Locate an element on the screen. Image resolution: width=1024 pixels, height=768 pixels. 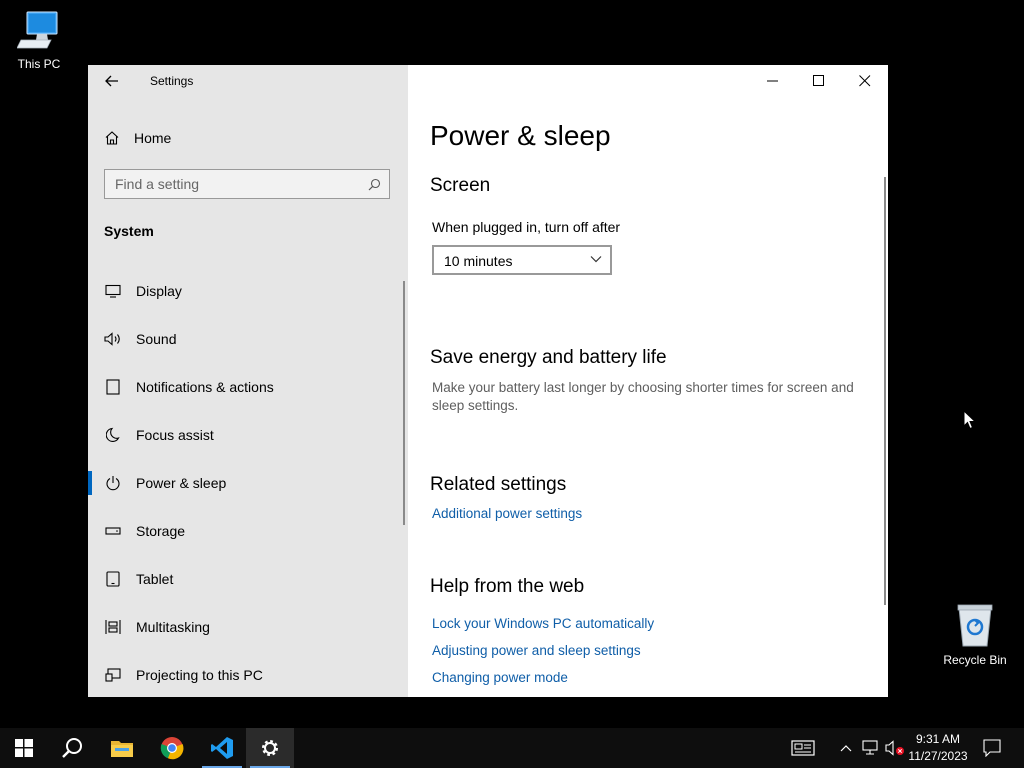
chevron-up-icon is located at coordinates (846, 748).